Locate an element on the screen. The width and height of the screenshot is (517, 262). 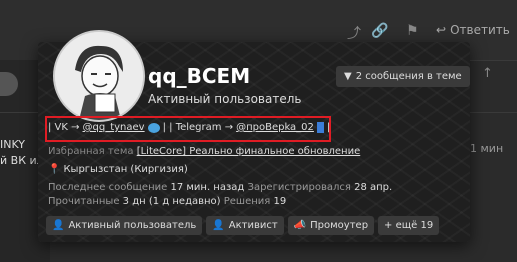
avatar-image is located at coordinates (99, 76).